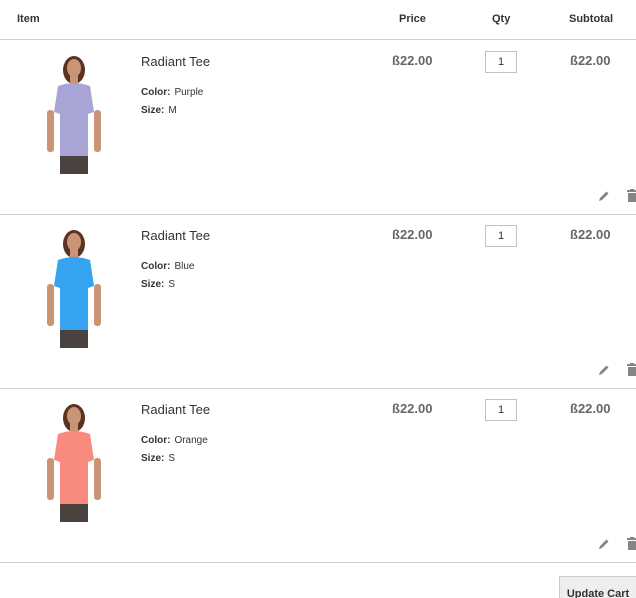 The width and height of the screenshot is (636, 598). What do you see at coordinates (189, 92) in the screenshot?
I see `color-value: Purple` at bounding box center [189, 92].